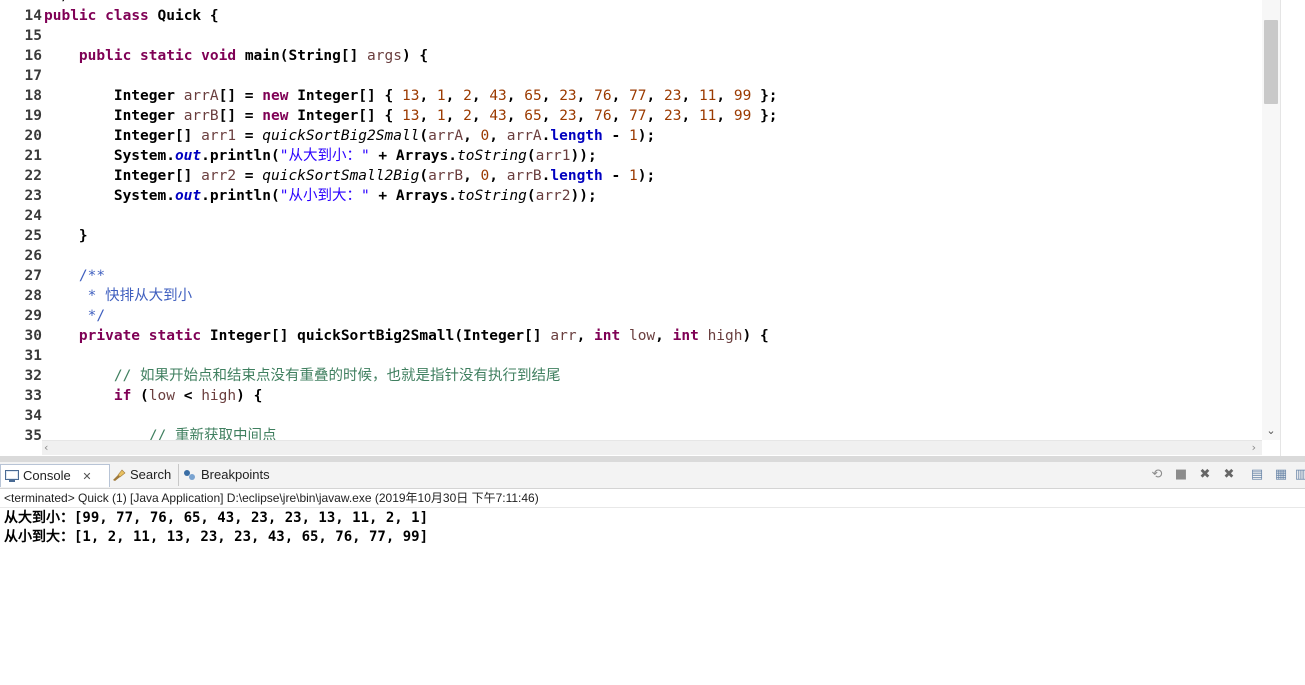 The image size is (1305, 685). I want to click on line-number: 16, so click(33, 56).